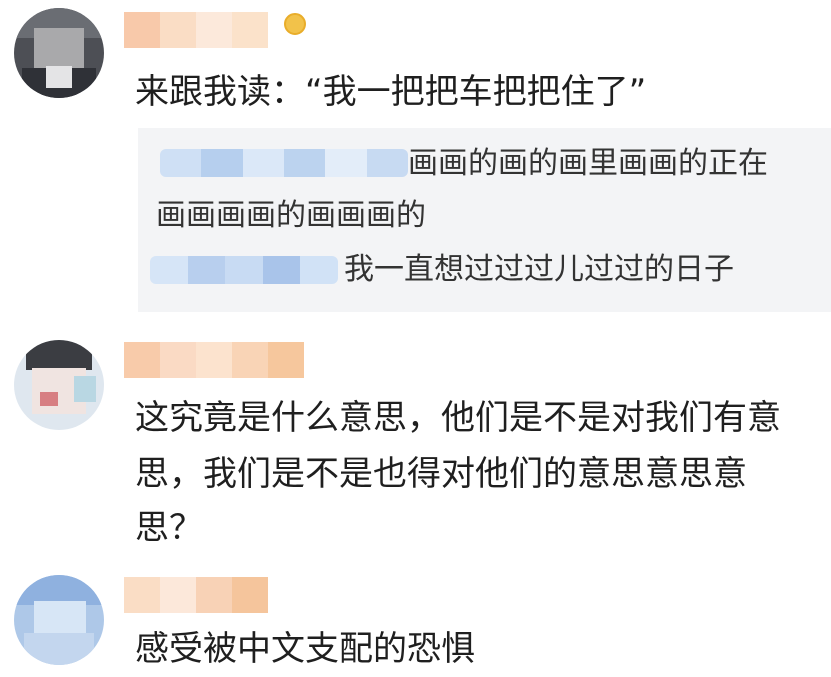 The height and width of the screenshot is (677, 831). Describe the element at coordinates (441, 474) in the screenshot. I see `comment-text: 思，我们是不是也得对他们的意思意思意` at that location.